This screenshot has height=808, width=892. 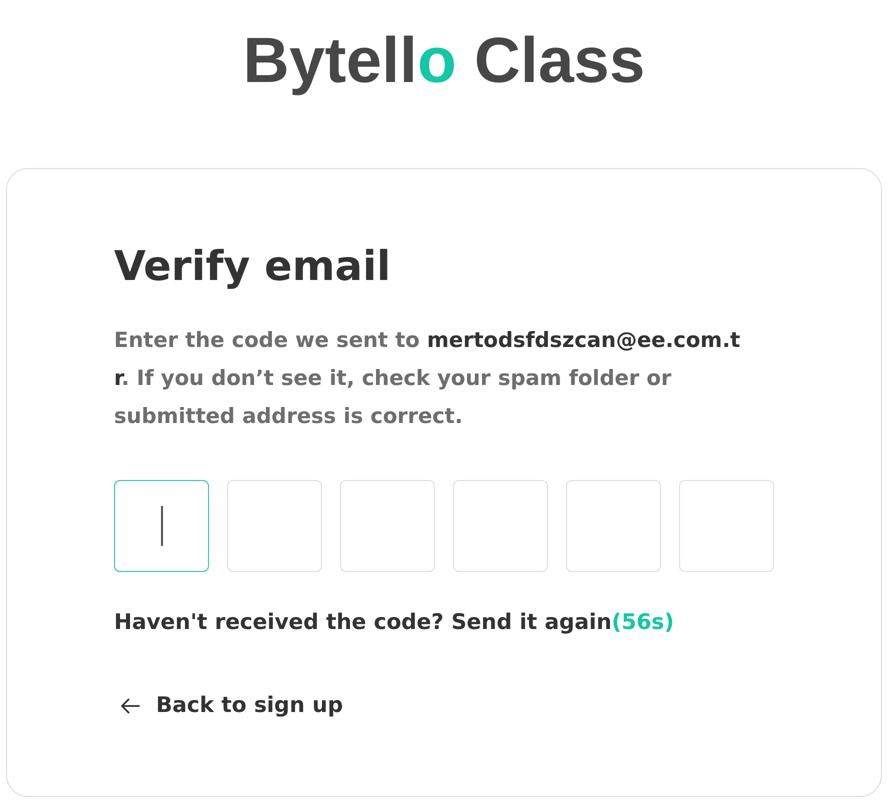 What do you see at coordinates (428, 378) in the screenshot?
I see `instructions-text: Enter the code we sent to mertodsfdszcan@ee.com.tr. If you don’t see it, check your spam folder or submitted address is correct.` at bounding box center [428, 378].